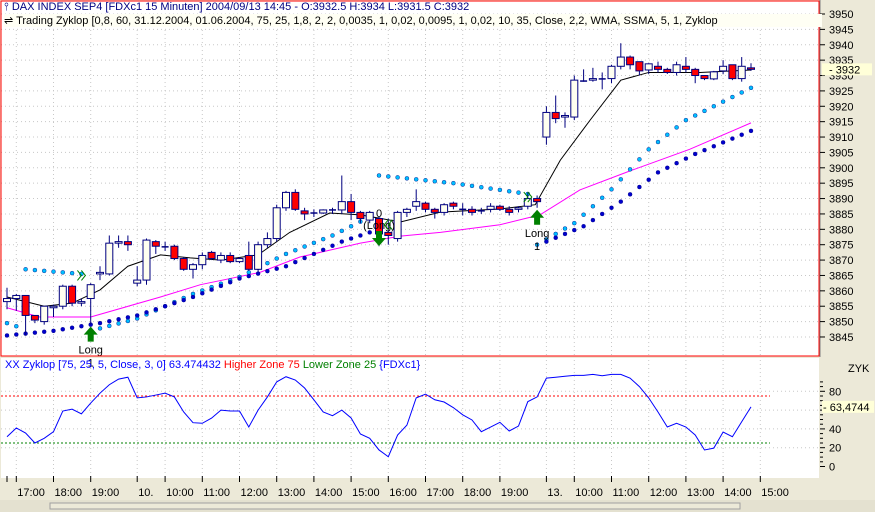 The image size is (875, 512). What do you see at coordinates (835, 392) in the screenshot?
I see `osc-tick-label: 80` at bounding box center [835, 392].